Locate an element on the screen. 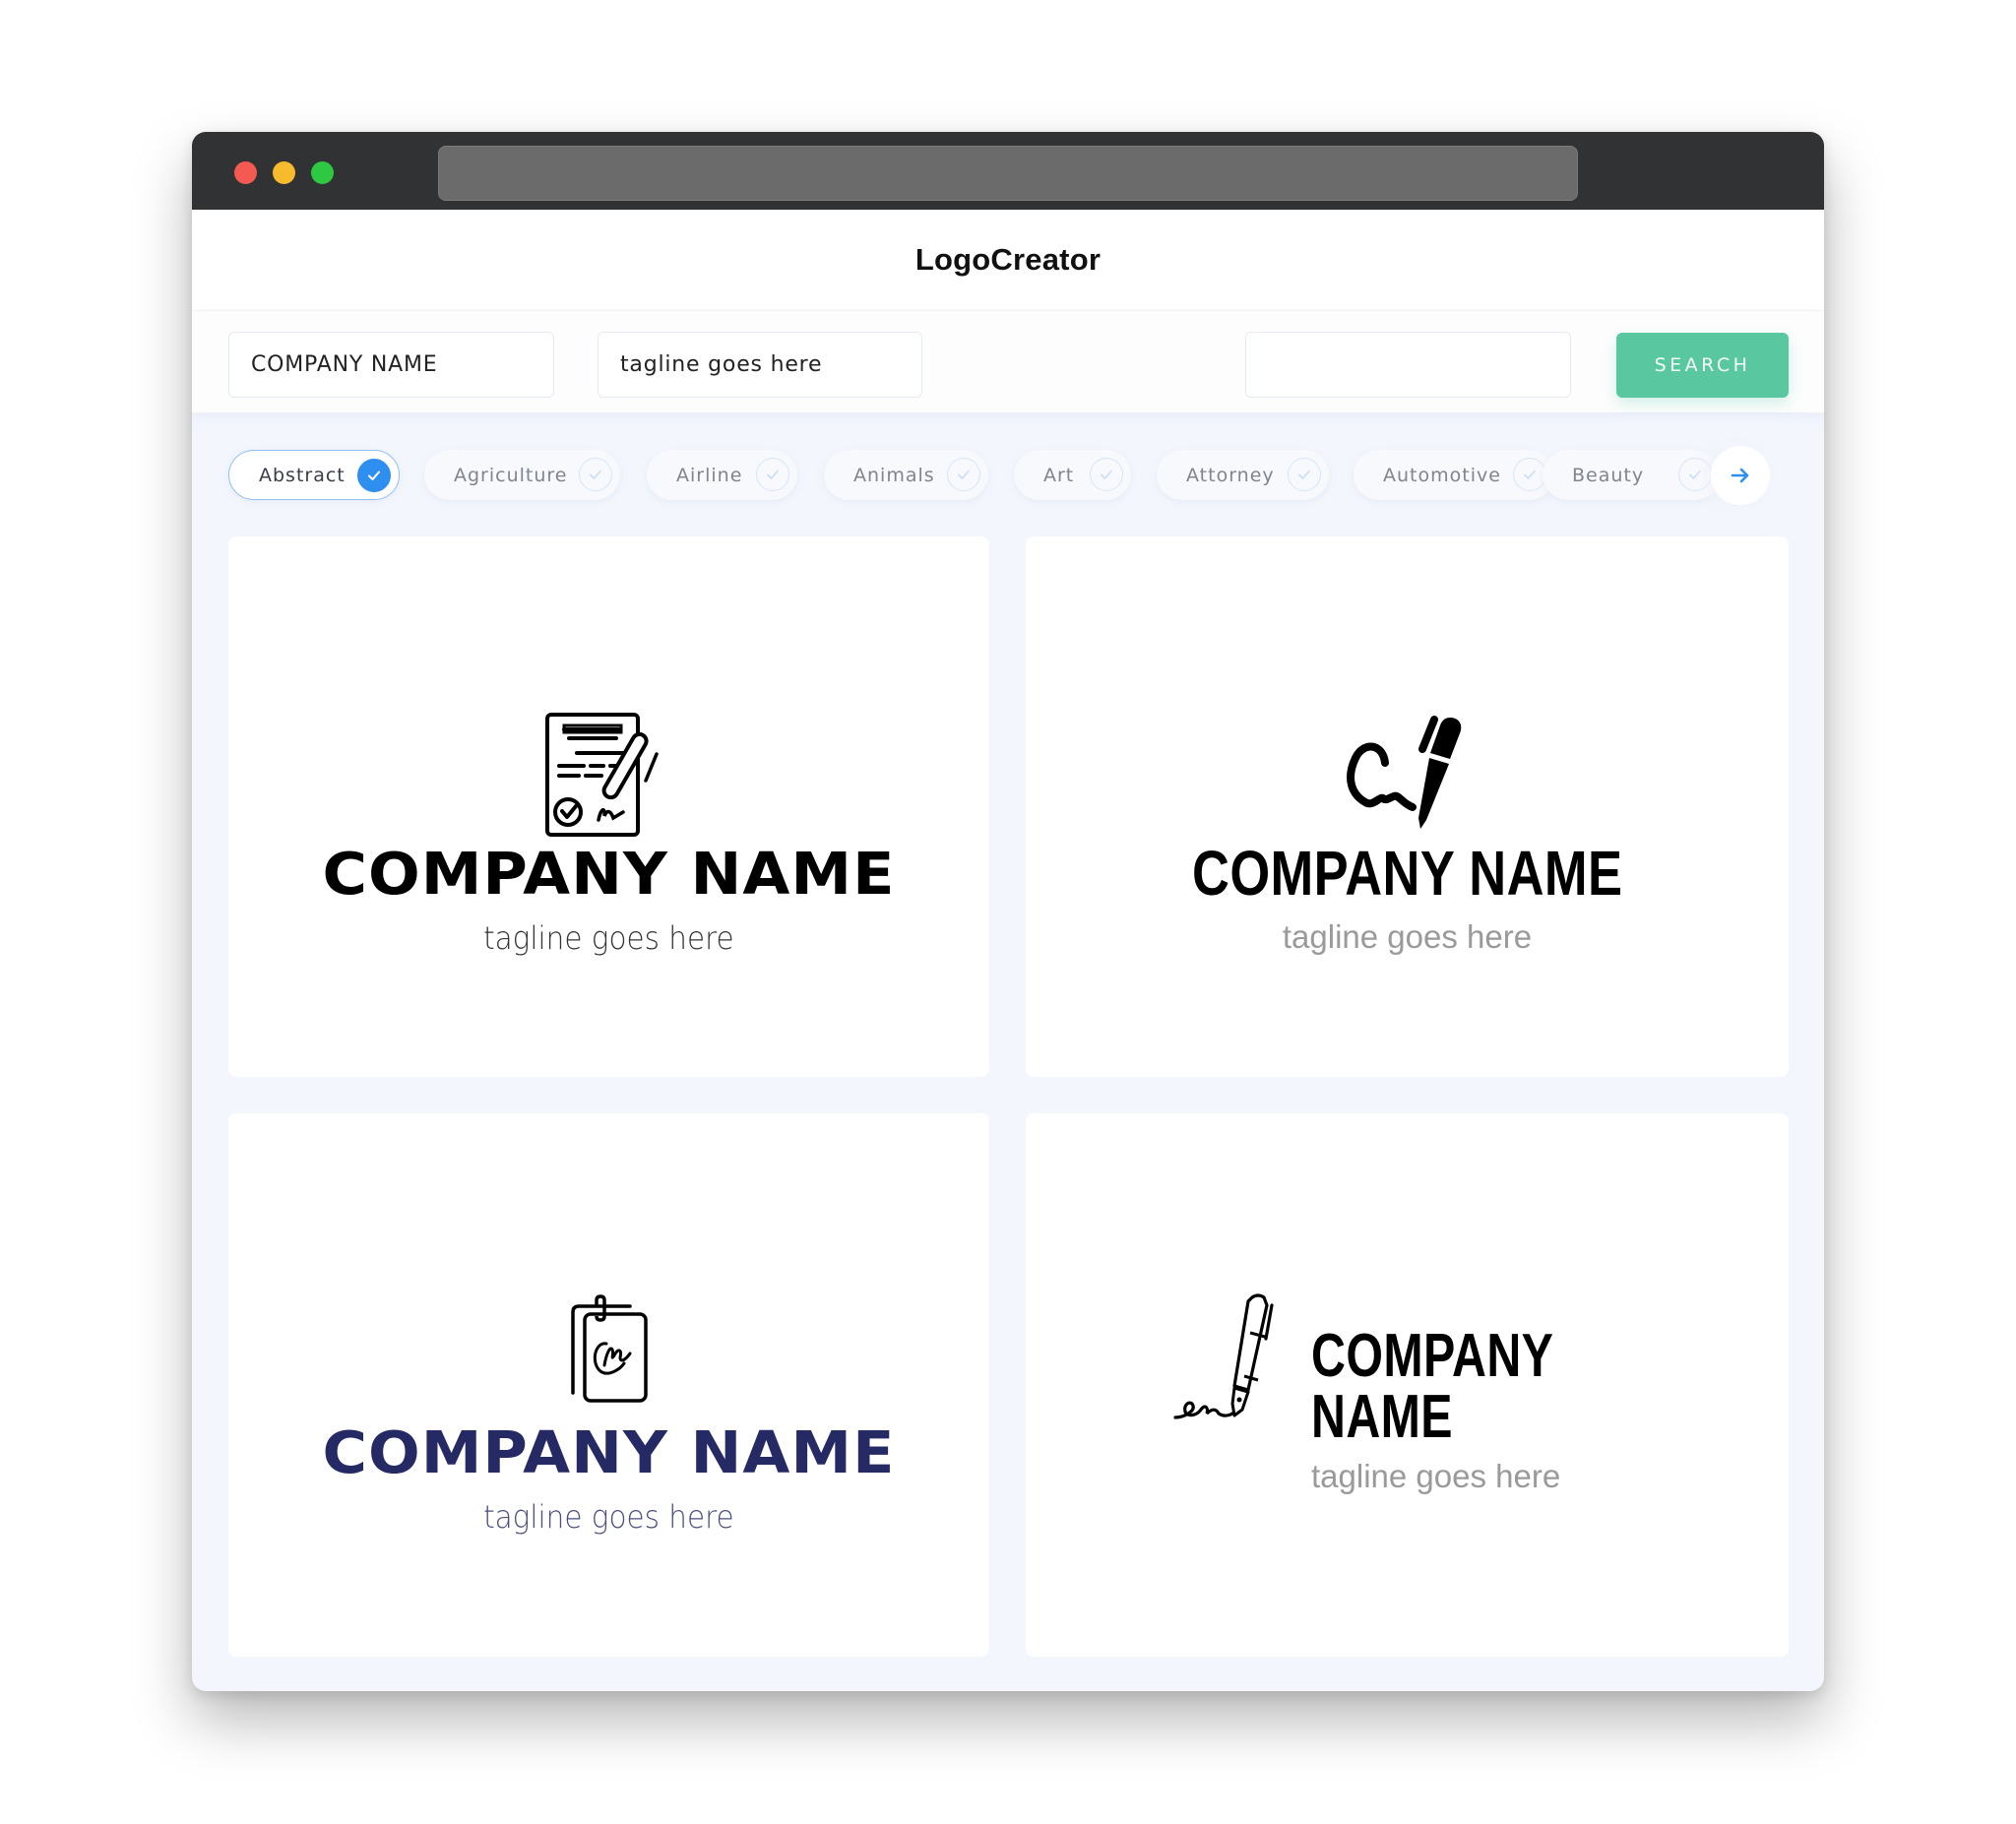 The image size is (2016, 1824). arrow-right-icon is located at coordinates (1740, 475).